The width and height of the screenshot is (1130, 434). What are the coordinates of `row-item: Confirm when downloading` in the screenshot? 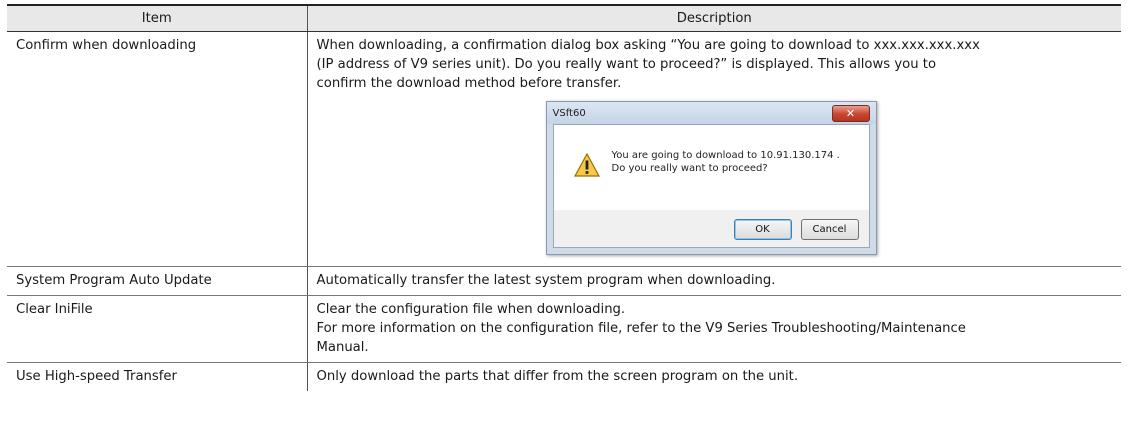 It's located at (157, 149).